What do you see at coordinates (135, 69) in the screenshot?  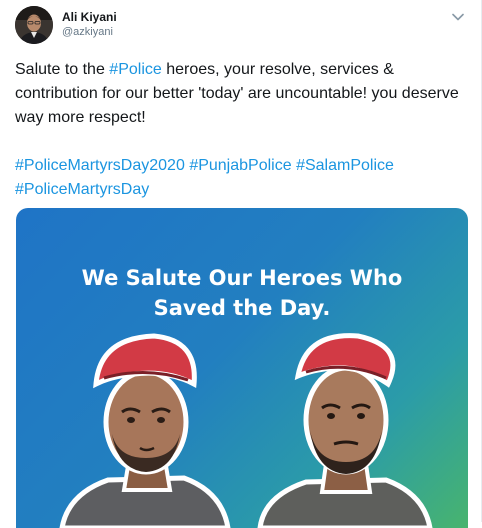 I see `hashtag-link: #Police` at bounding box center [135, 69].